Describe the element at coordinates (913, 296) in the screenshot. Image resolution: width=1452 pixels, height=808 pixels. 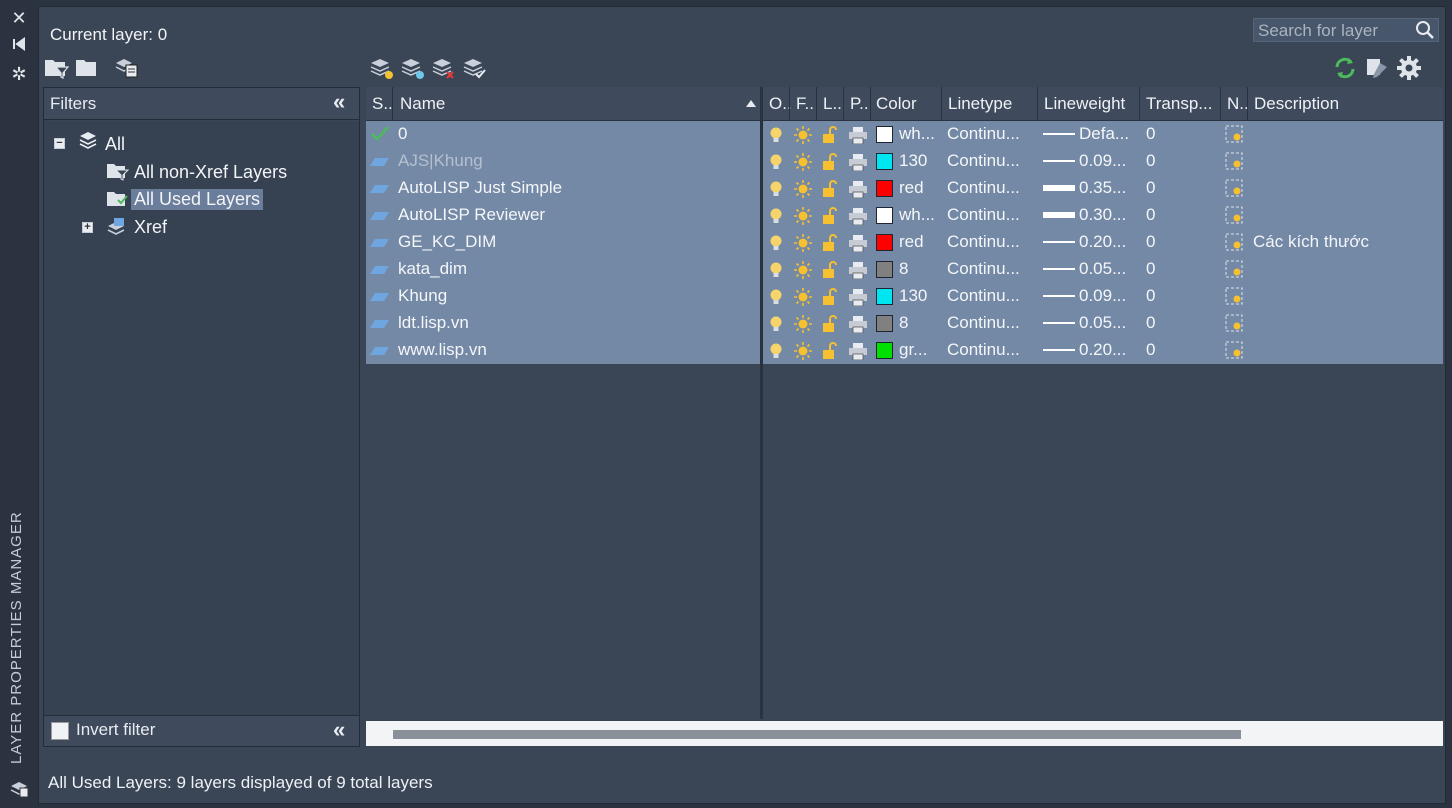
I see `color-name: 130` at that location.